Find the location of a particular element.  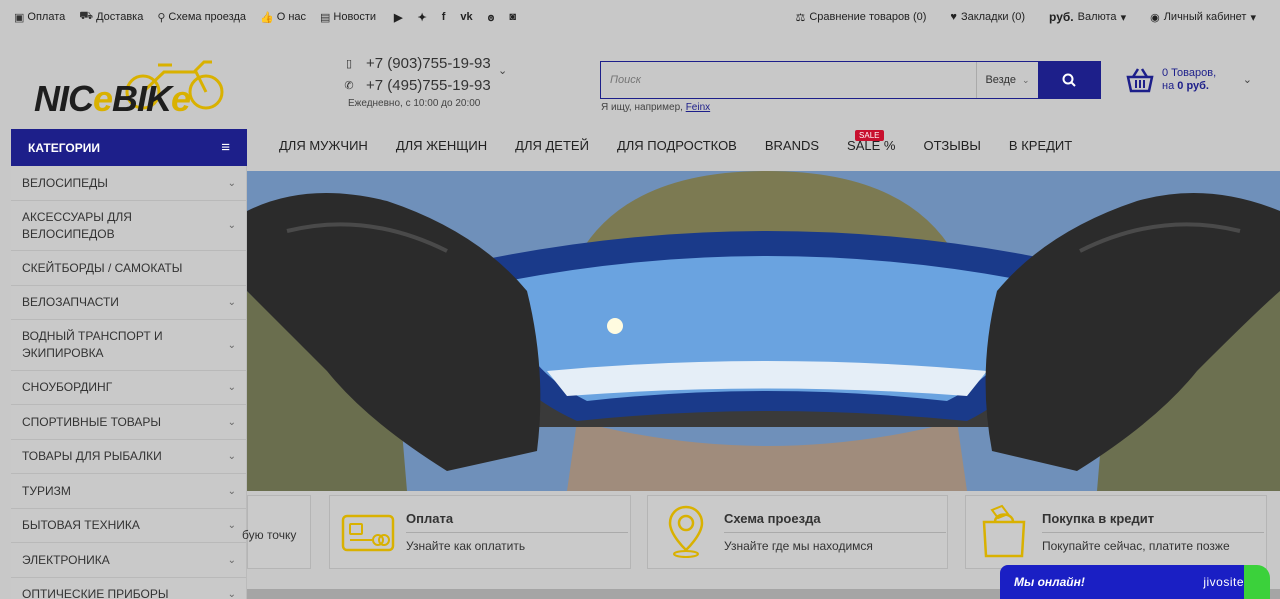

heart-icon: ♥ is located at coordinates (953, 17).